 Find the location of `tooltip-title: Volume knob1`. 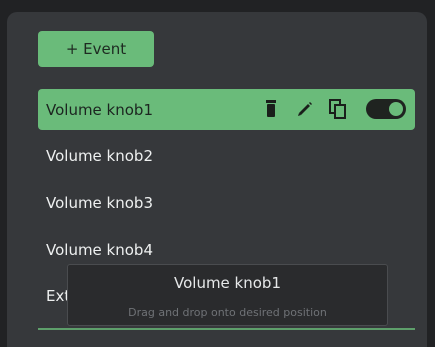

tooltip-title: Volume knob1 is located at coordinates (227, 283).